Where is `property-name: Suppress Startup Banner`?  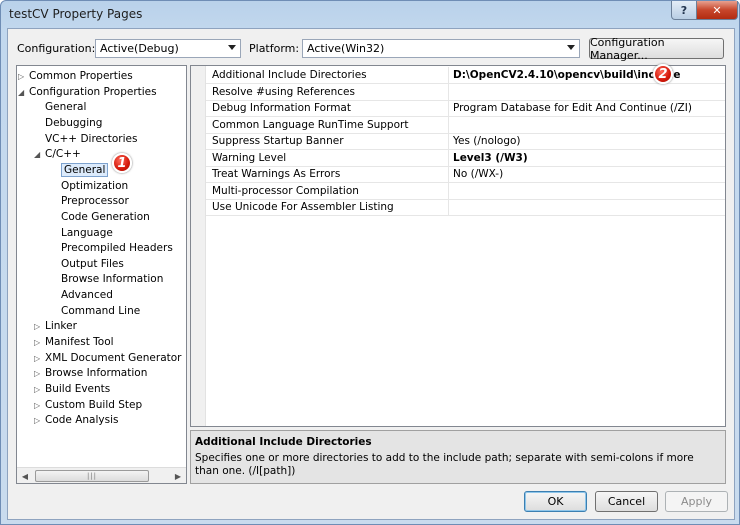 property-name: Suppress Startup Banner is located at coordinates (278, 141).